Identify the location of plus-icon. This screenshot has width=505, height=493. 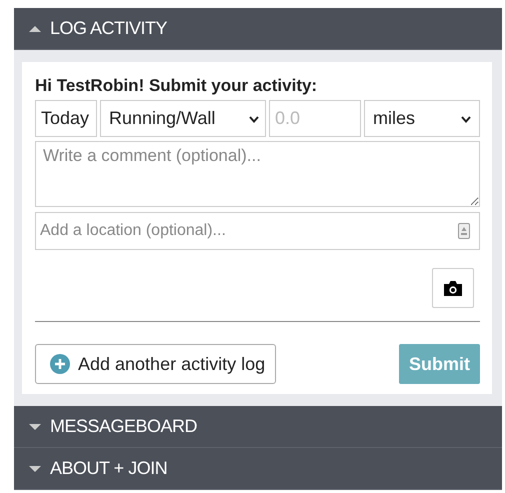
(60, 364).